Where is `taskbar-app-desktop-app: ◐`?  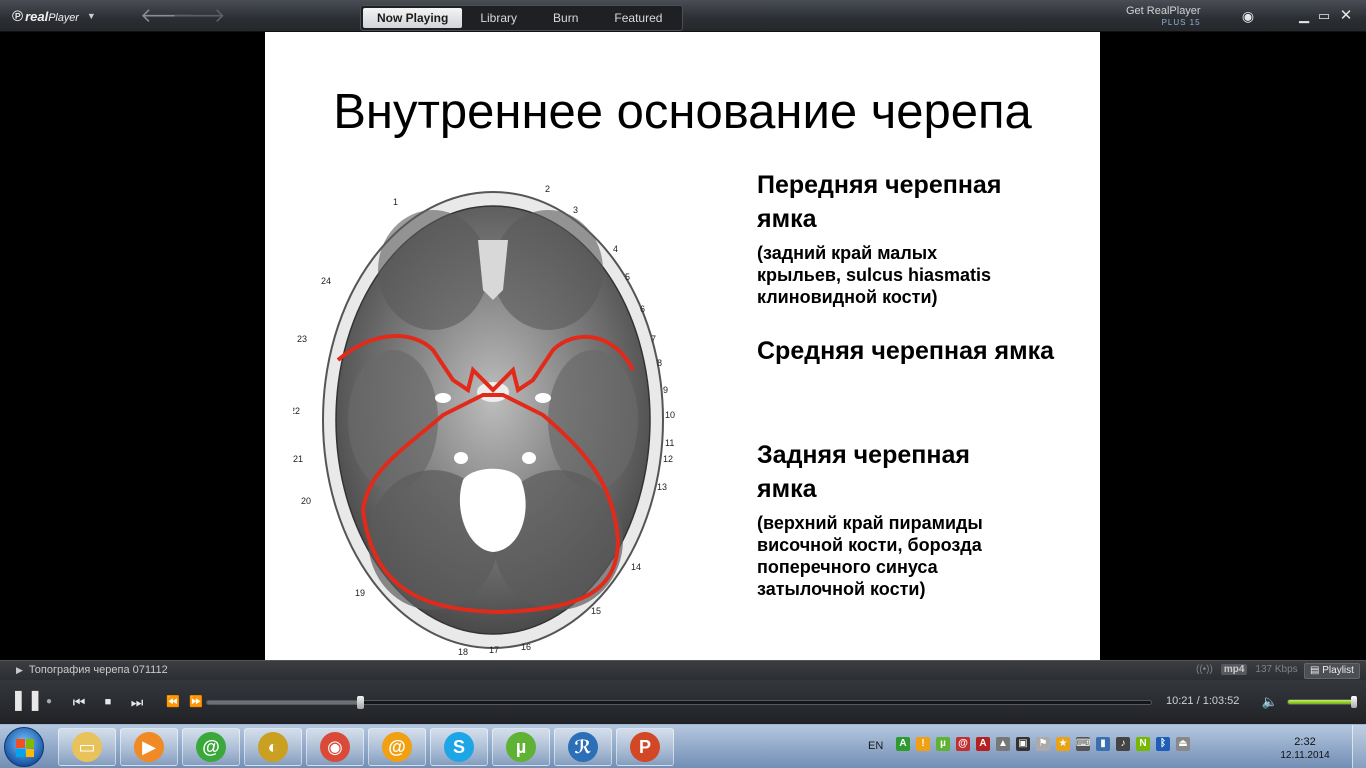
taskbar-app-desktop-app: ◐ is located at coordinates (273, 747).